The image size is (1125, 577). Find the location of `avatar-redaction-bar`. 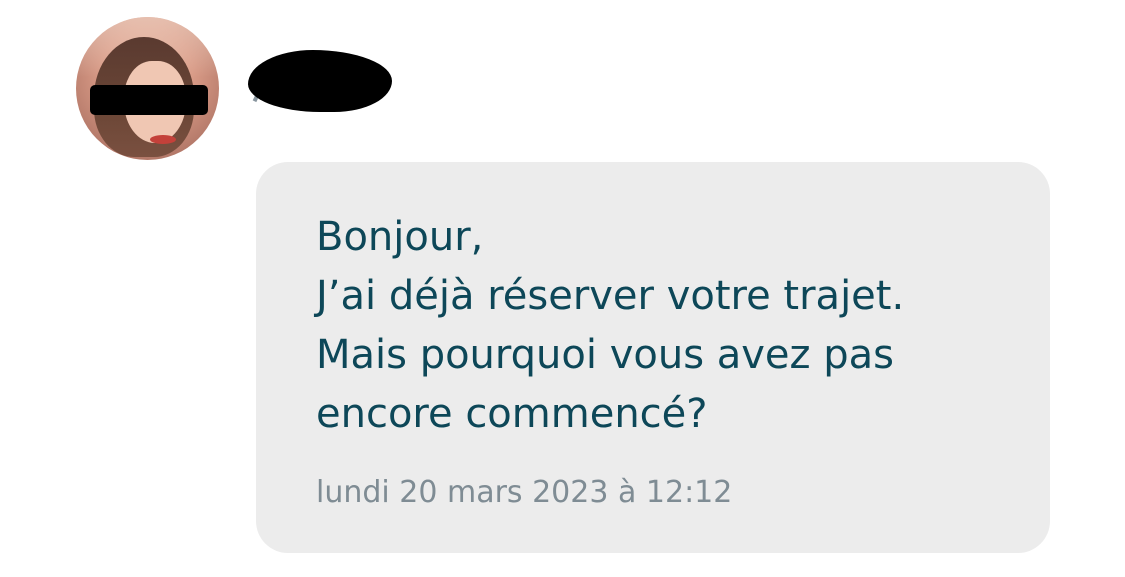

avatar-redaction-bar is located at coordinates (149, 100).